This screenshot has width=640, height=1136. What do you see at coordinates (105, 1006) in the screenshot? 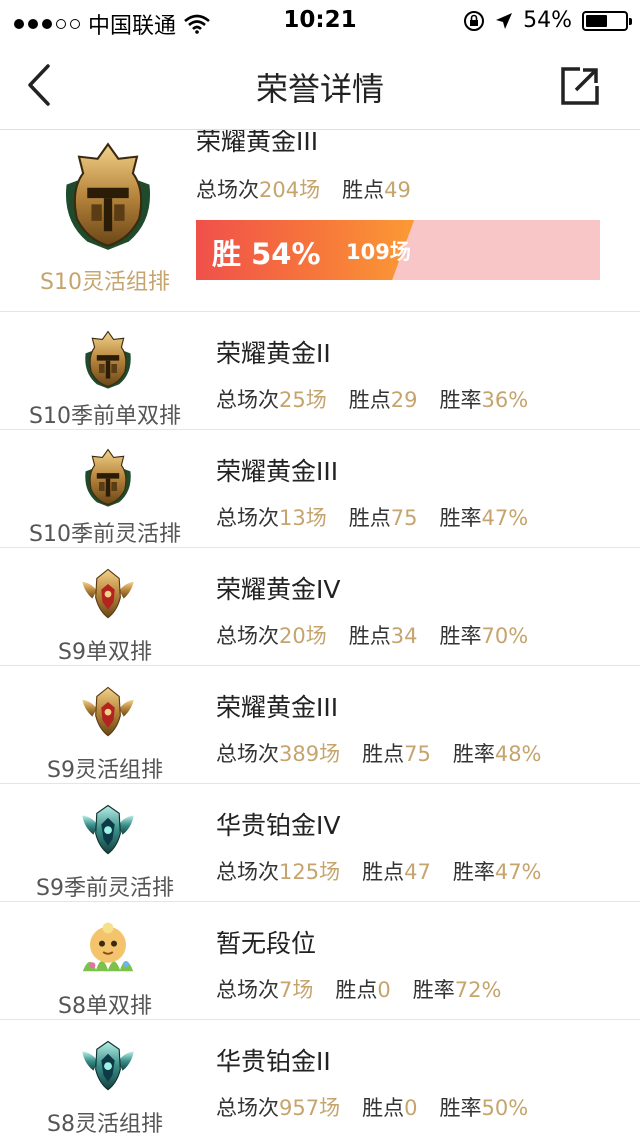
I see `mode-label: S8单双排` at bounding box center [105, 1006].